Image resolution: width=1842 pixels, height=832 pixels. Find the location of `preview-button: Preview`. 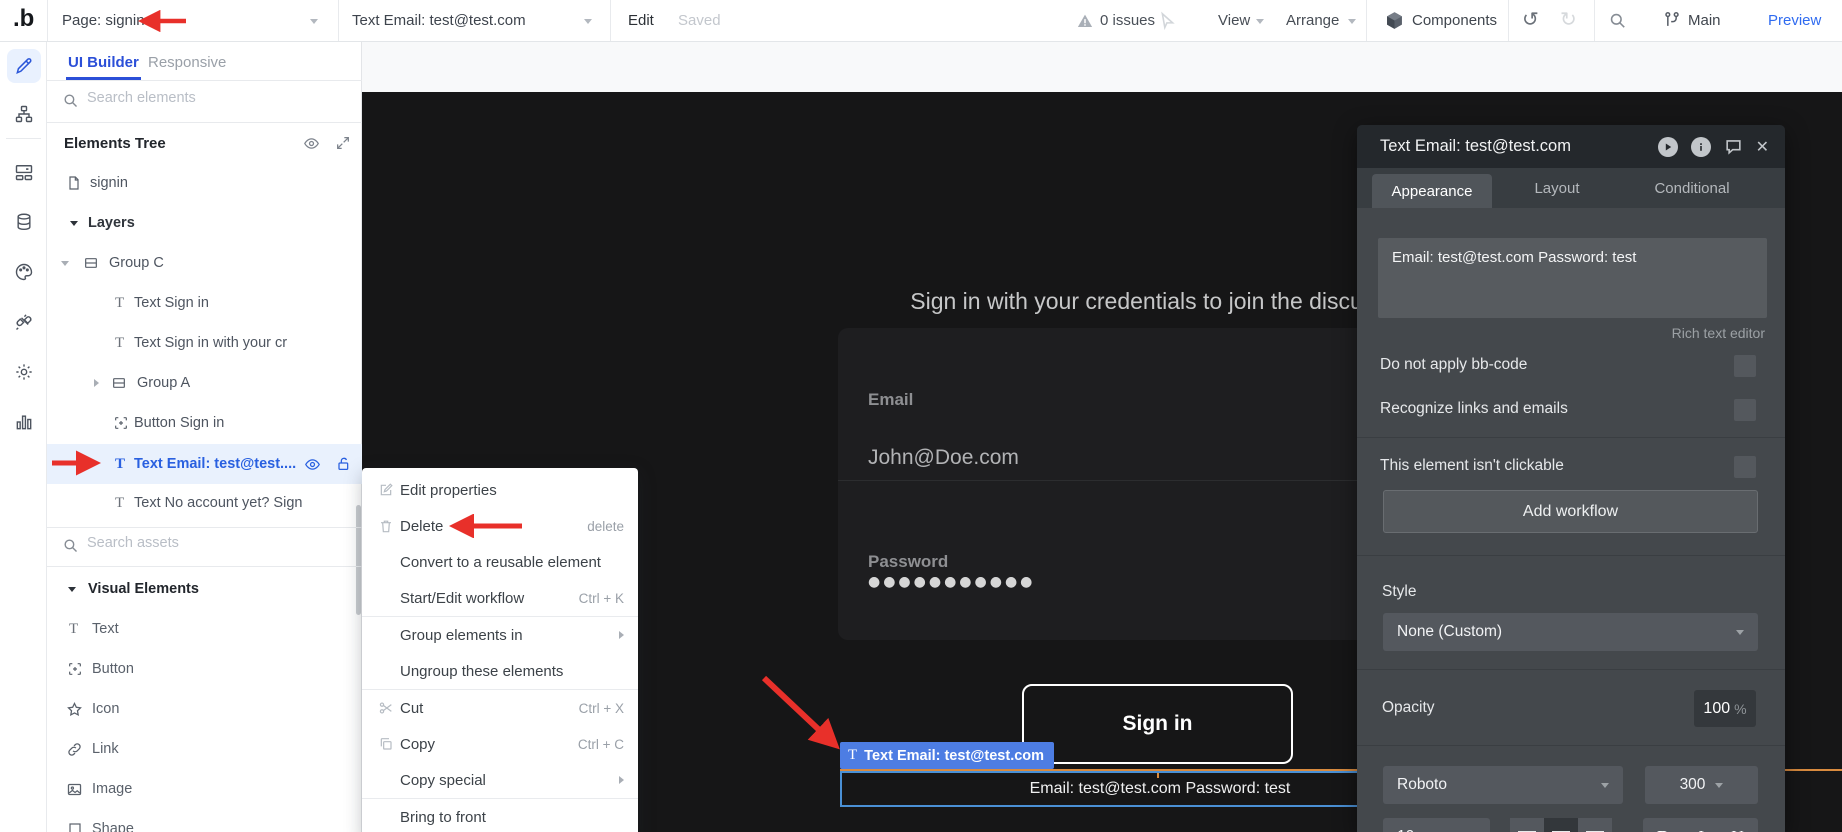

preview-button: Preview is located at coordinates (1794, 20).